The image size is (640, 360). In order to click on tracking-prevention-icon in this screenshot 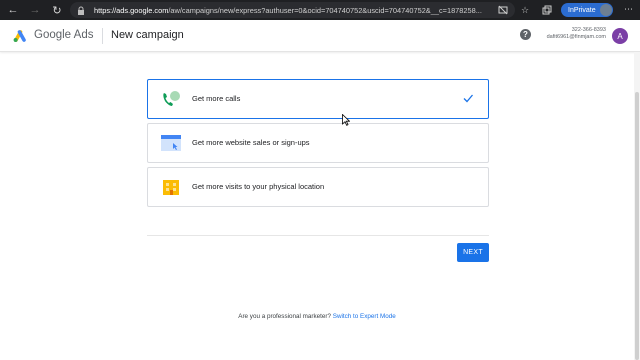, I will do `click(503, 10)`.